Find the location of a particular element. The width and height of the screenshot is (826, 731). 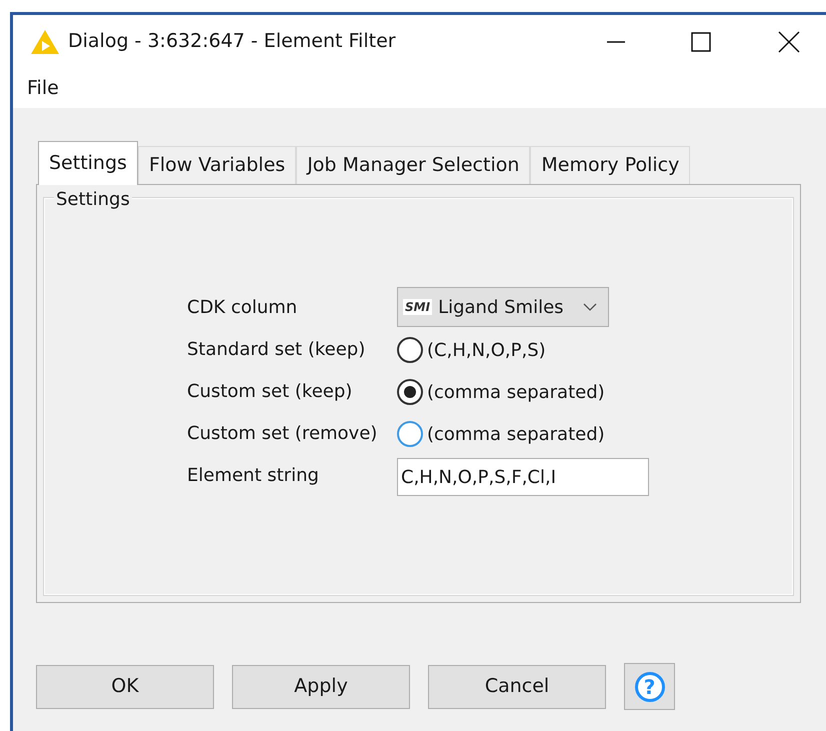

form-label: CDK column is located at coordinates (242, 308).